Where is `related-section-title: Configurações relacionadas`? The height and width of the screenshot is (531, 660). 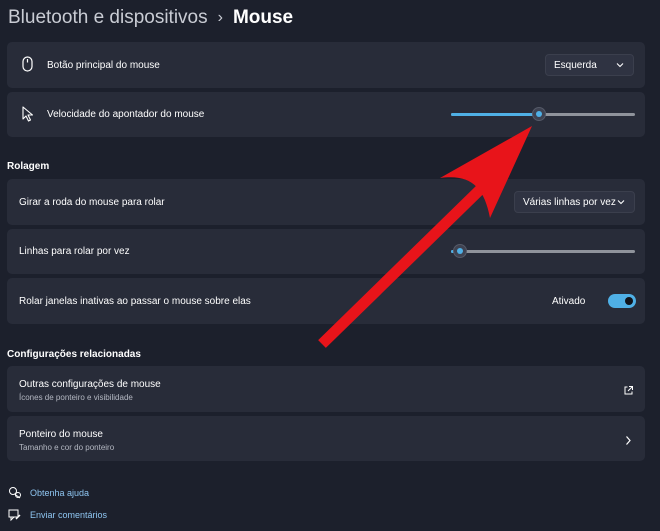
related-section-title: Configurações relacionadas is located at coordinates (74, 354).